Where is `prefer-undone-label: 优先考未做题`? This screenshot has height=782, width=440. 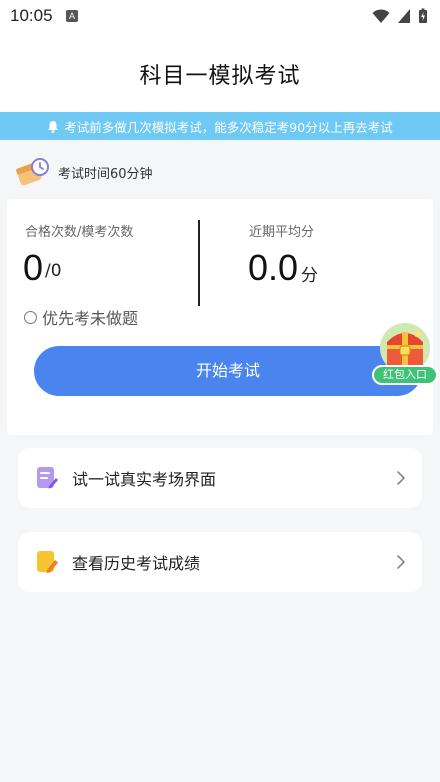
prefer-undone-label: 优先考未做题 is located at coordinates (90, 318).